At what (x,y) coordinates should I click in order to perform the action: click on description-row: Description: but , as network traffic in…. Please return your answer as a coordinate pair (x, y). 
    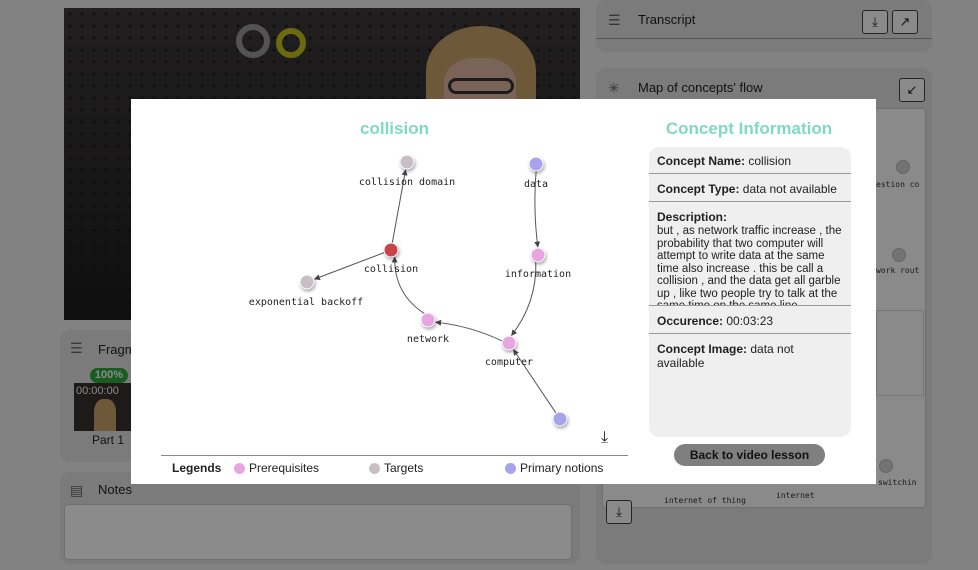
    Looking at the image, I should click on (750, 254).